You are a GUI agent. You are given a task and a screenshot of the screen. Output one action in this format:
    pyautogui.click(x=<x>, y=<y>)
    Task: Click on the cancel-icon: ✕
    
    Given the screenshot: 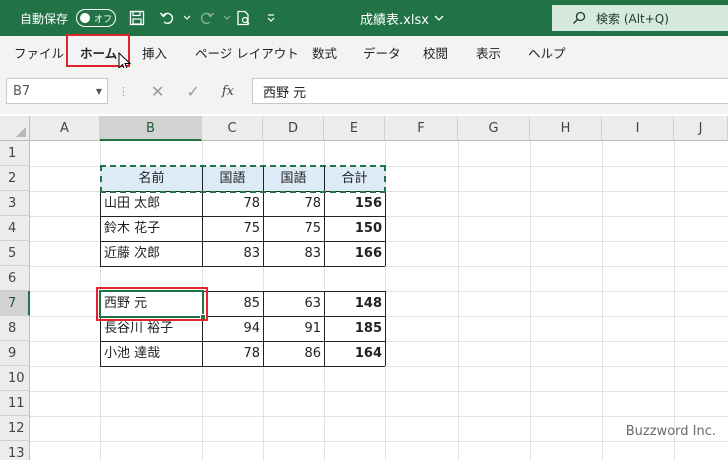 What is the action you would take?
    pyautogui.click(x=157, y=91)
    